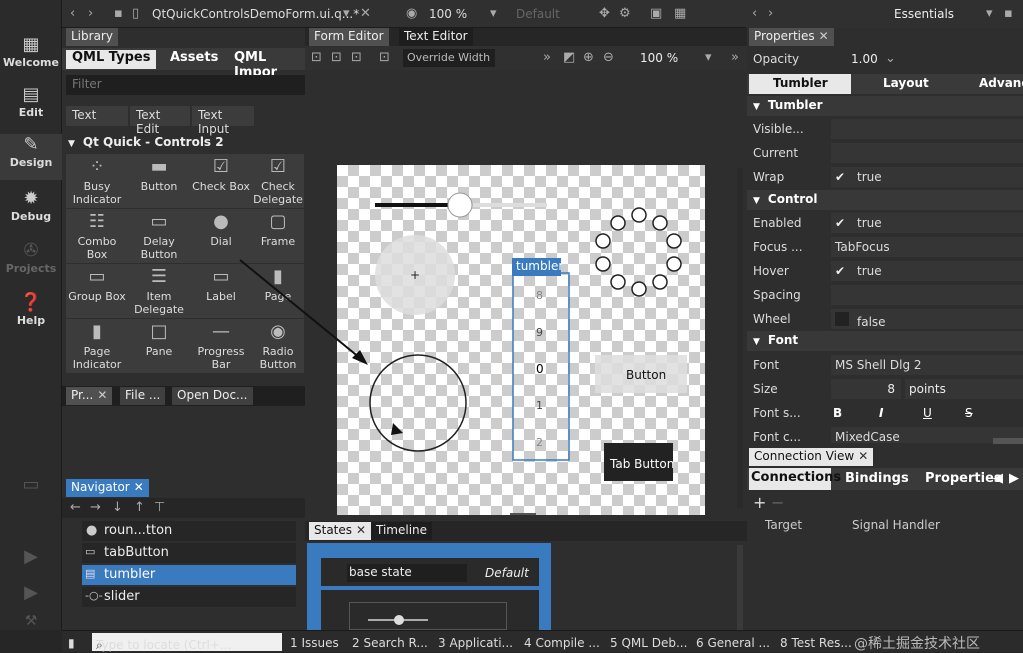  What do you see at coordinates (538, 14) in the screenshot?
I see `style-select: Default` at bounding box center [538, 14].